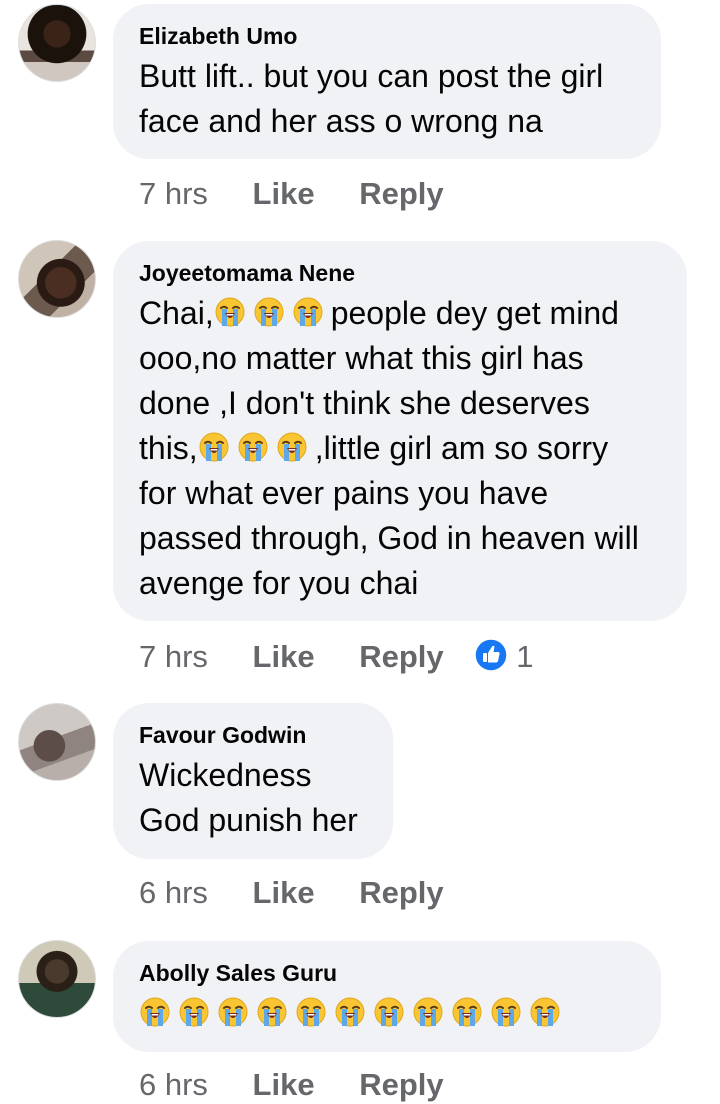 Image resolution: width=720 pixels, height=1104 pixels. Describe the element at coordinates (279, 583) in the screenshot. I see `comment-line: avenge for you chai` at that location.